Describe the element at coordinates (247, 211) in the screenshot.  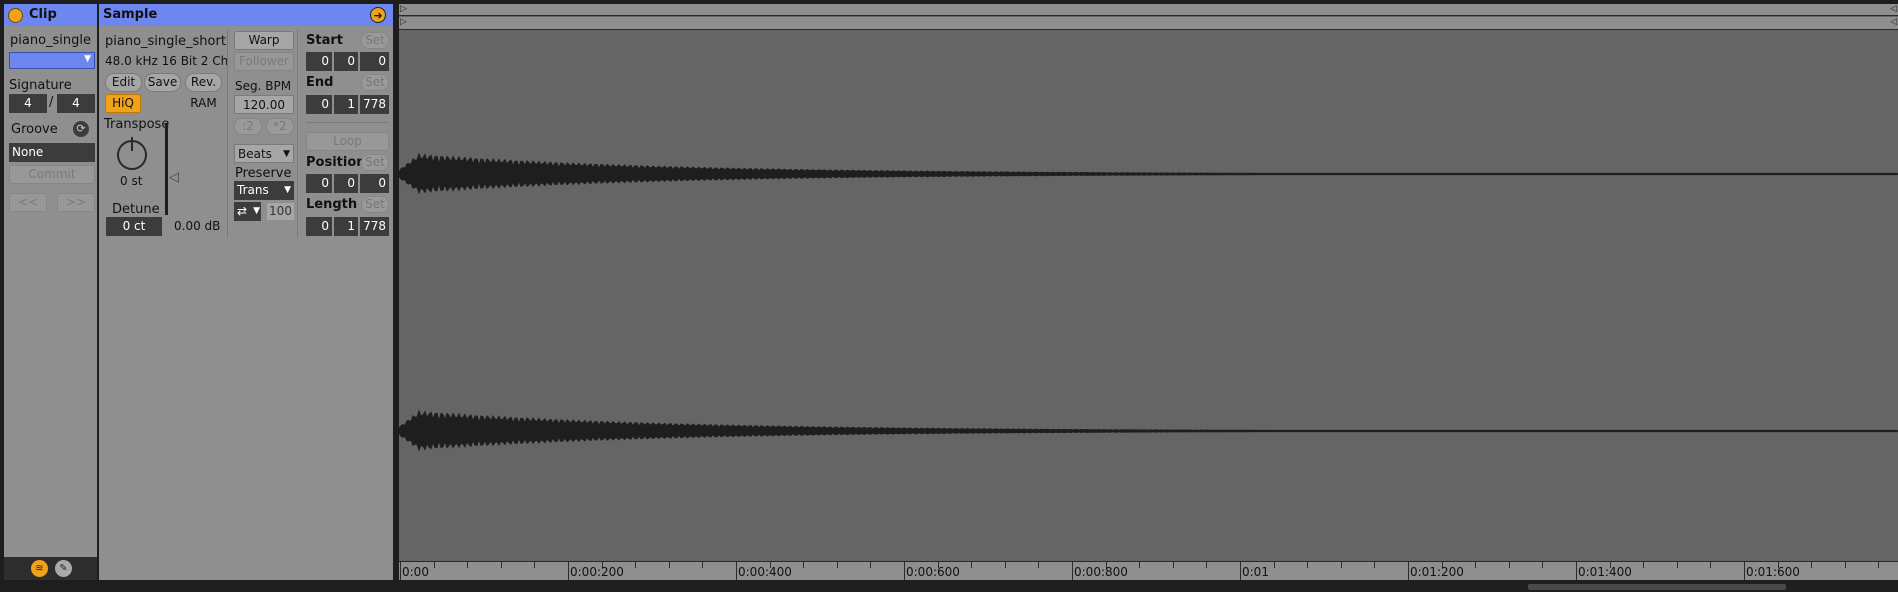
I see `loop-mode-selector: ⇄ ▼` at that location.